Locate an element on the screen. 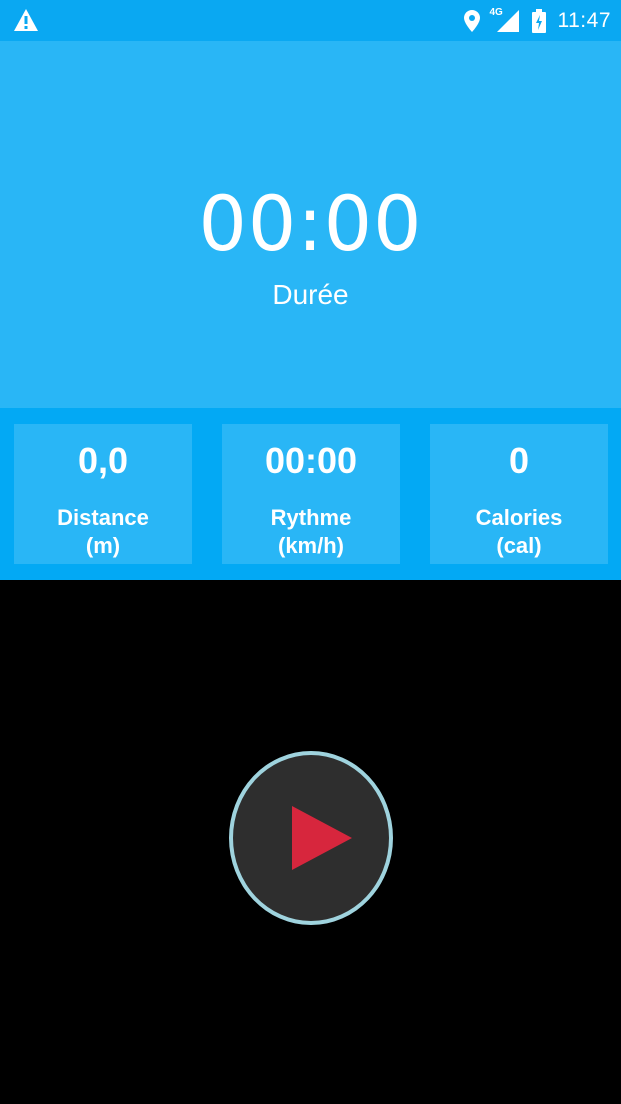 The width and height of the screenshot is (621, 1104). battery-icon is located at coordinates (538, 20).